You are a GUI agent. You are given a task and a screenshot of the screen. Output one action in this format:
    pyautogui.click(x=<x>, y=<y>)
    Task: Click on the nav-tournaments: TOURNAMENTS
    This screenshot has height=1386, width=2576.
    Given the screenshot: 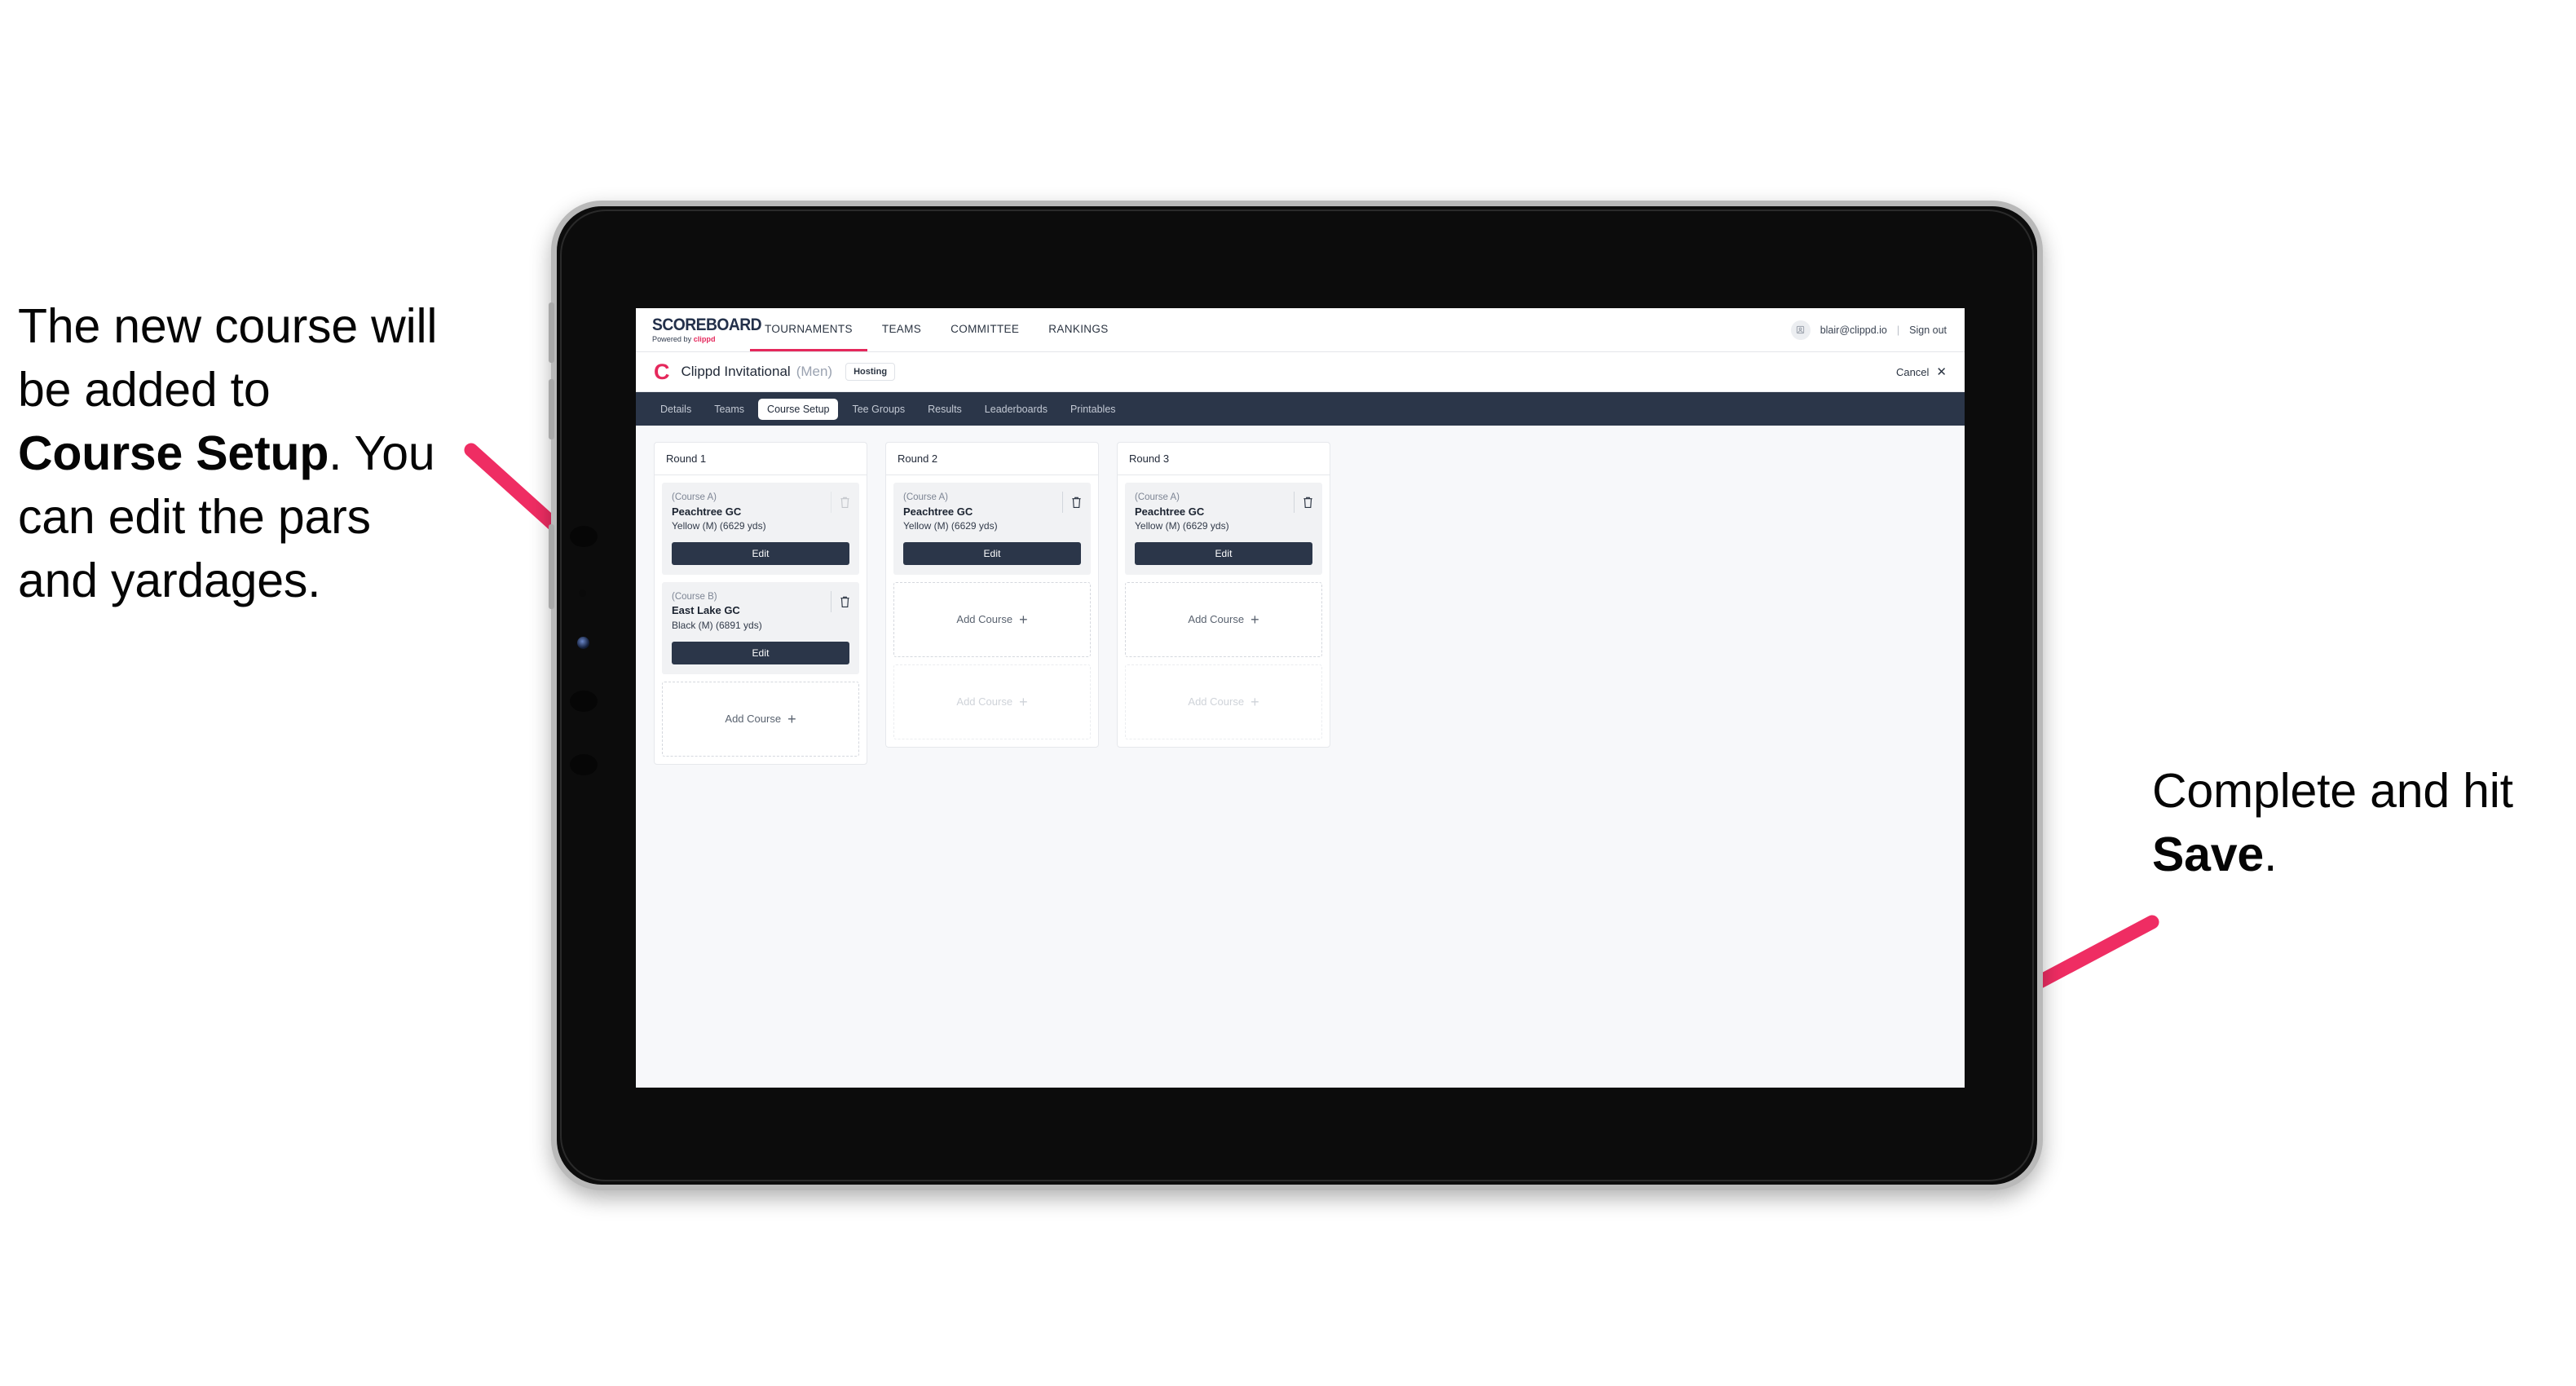 What is the action you would take?
    pyautogui.click(x=808, y=330)
    